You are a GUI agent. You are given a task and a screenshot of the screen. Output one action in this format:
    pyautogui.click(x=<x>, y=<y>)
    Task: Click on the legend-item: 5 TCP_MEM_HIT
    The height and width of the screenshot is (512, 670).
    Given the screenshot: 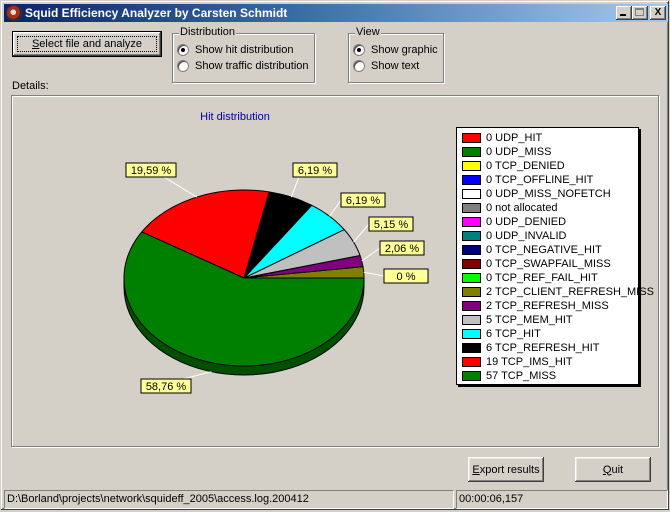 What is the action you would take?
    pyautogui.click(x=517, y=320)
    